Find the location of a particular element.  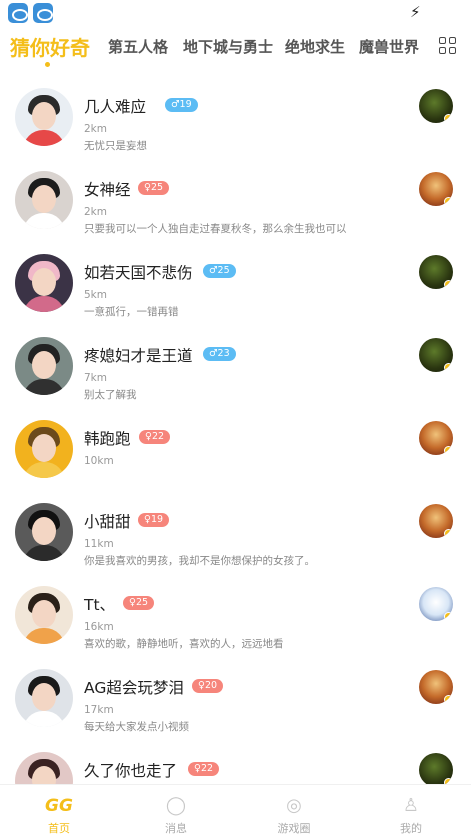

status-bar: ⚡ is located at coordinates (235, 13).